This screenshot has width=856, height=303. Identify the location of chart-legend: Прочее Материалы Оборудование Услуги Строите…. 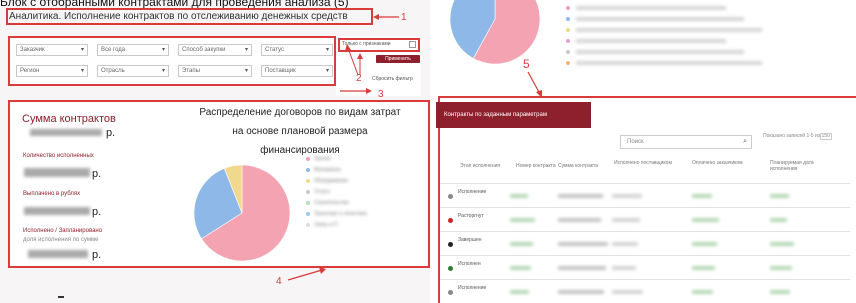
(361, 195).